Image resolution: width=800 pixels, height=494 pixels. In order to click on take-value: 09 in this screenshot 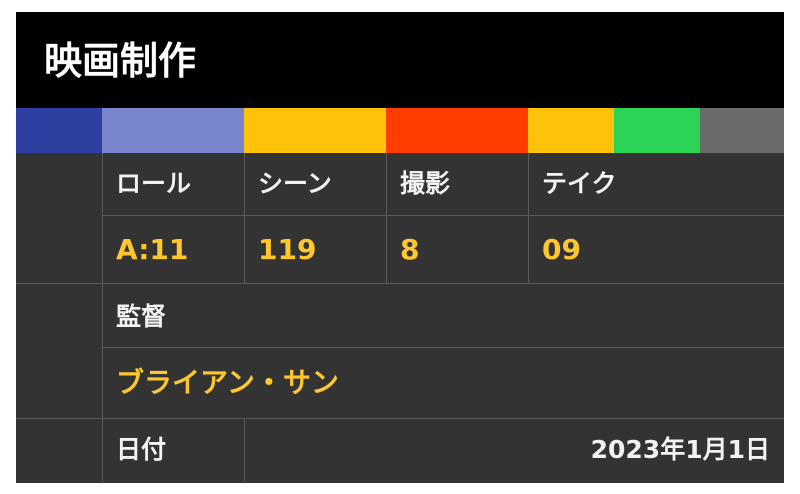, I will do `click(561, 249)`.